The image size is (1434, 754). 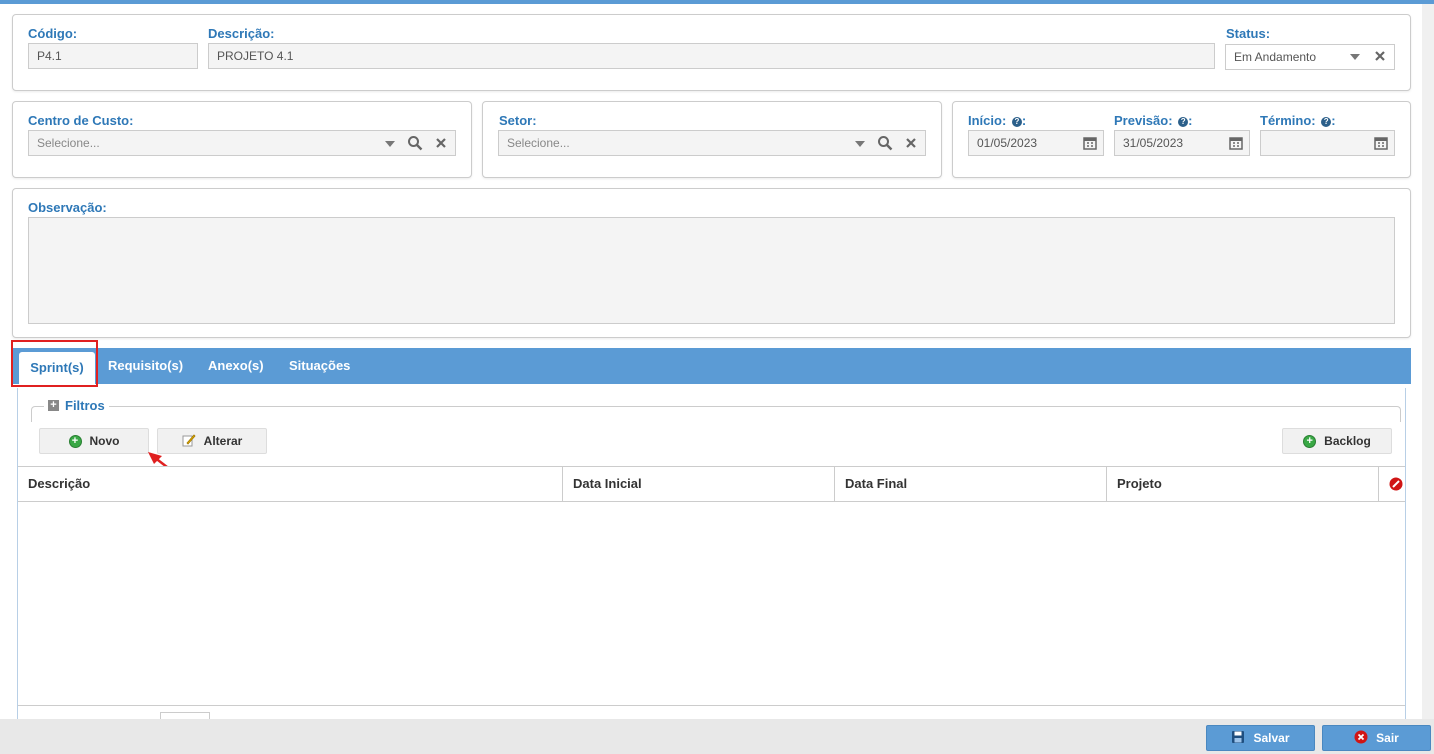 I want to click on pagination-bar, so click(x=711, y=712).